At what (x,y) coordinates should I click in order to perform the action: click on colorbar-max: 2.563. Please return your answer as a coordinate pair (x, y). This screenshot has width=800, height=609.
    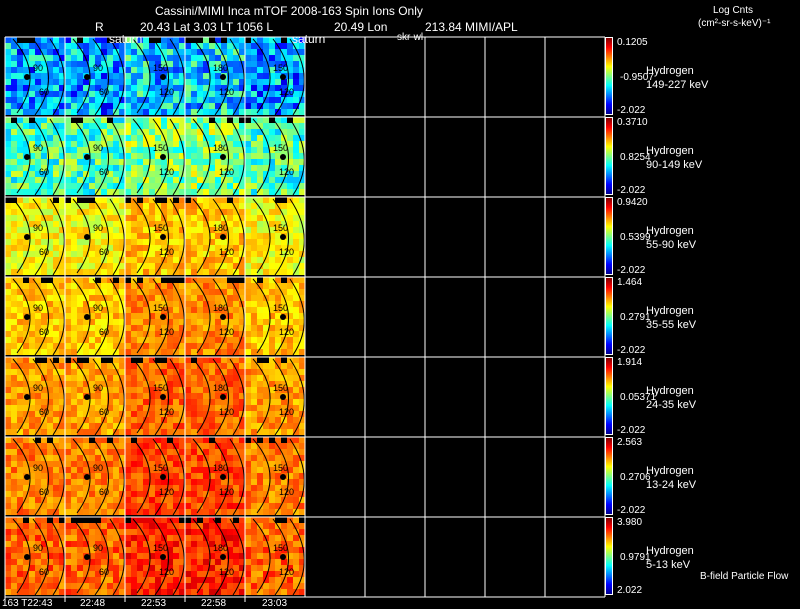
    Looking at the image, I should click on (630, 442).